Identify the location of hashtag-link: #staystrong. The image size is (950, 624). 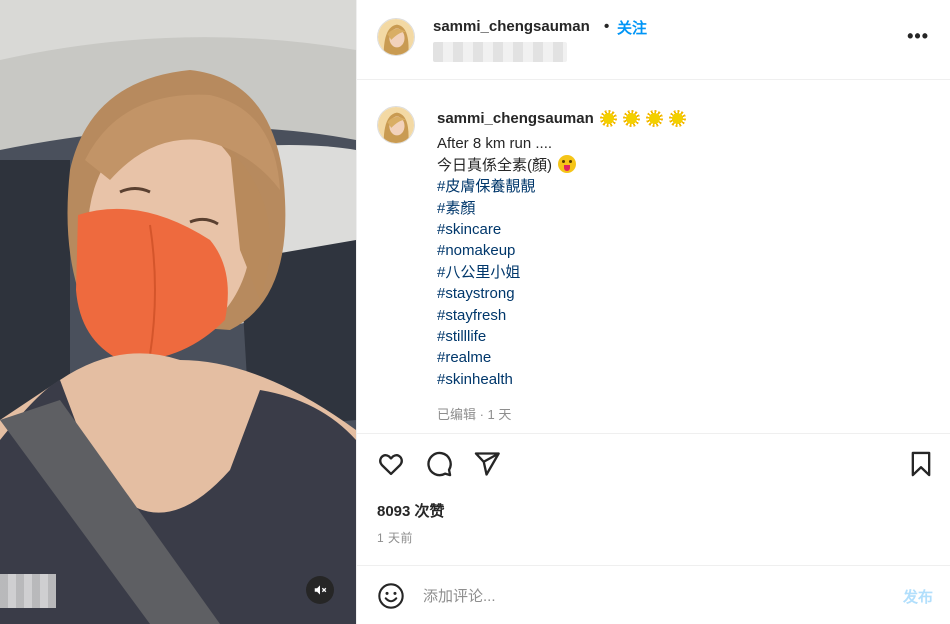
(682, 293).